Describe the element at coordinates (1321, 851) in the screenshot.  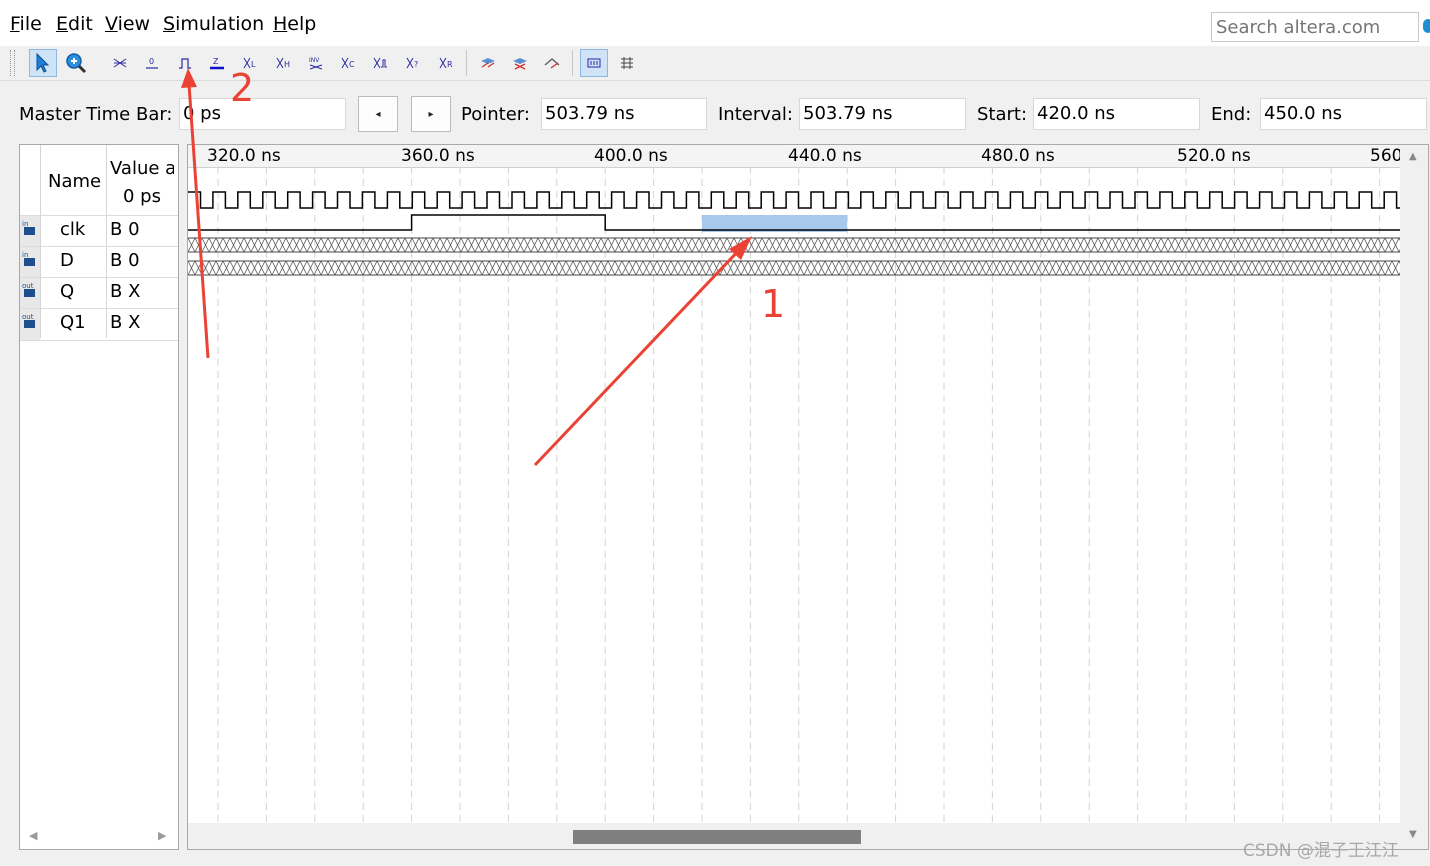
I see `watermark: CSDN @混子王江江` at that location.